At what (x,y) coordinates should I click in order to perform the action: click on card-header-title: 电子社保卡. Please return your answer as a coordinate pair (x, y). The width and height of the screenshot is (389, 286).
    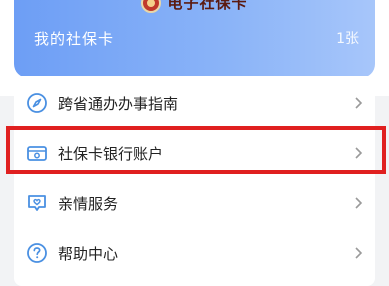
    Looking at the image, I should click on (207, 6).